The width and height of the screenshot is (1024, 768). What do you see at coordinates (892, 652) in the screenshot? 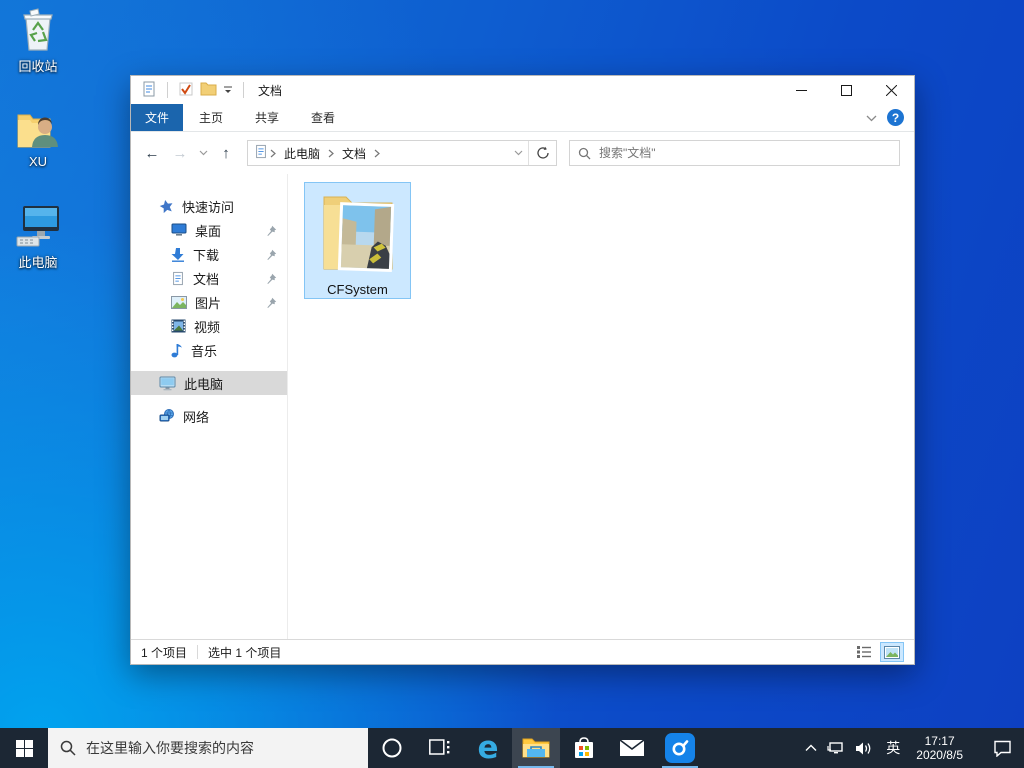
I see `large-icons-view-button` at bounding box center [892, 652].